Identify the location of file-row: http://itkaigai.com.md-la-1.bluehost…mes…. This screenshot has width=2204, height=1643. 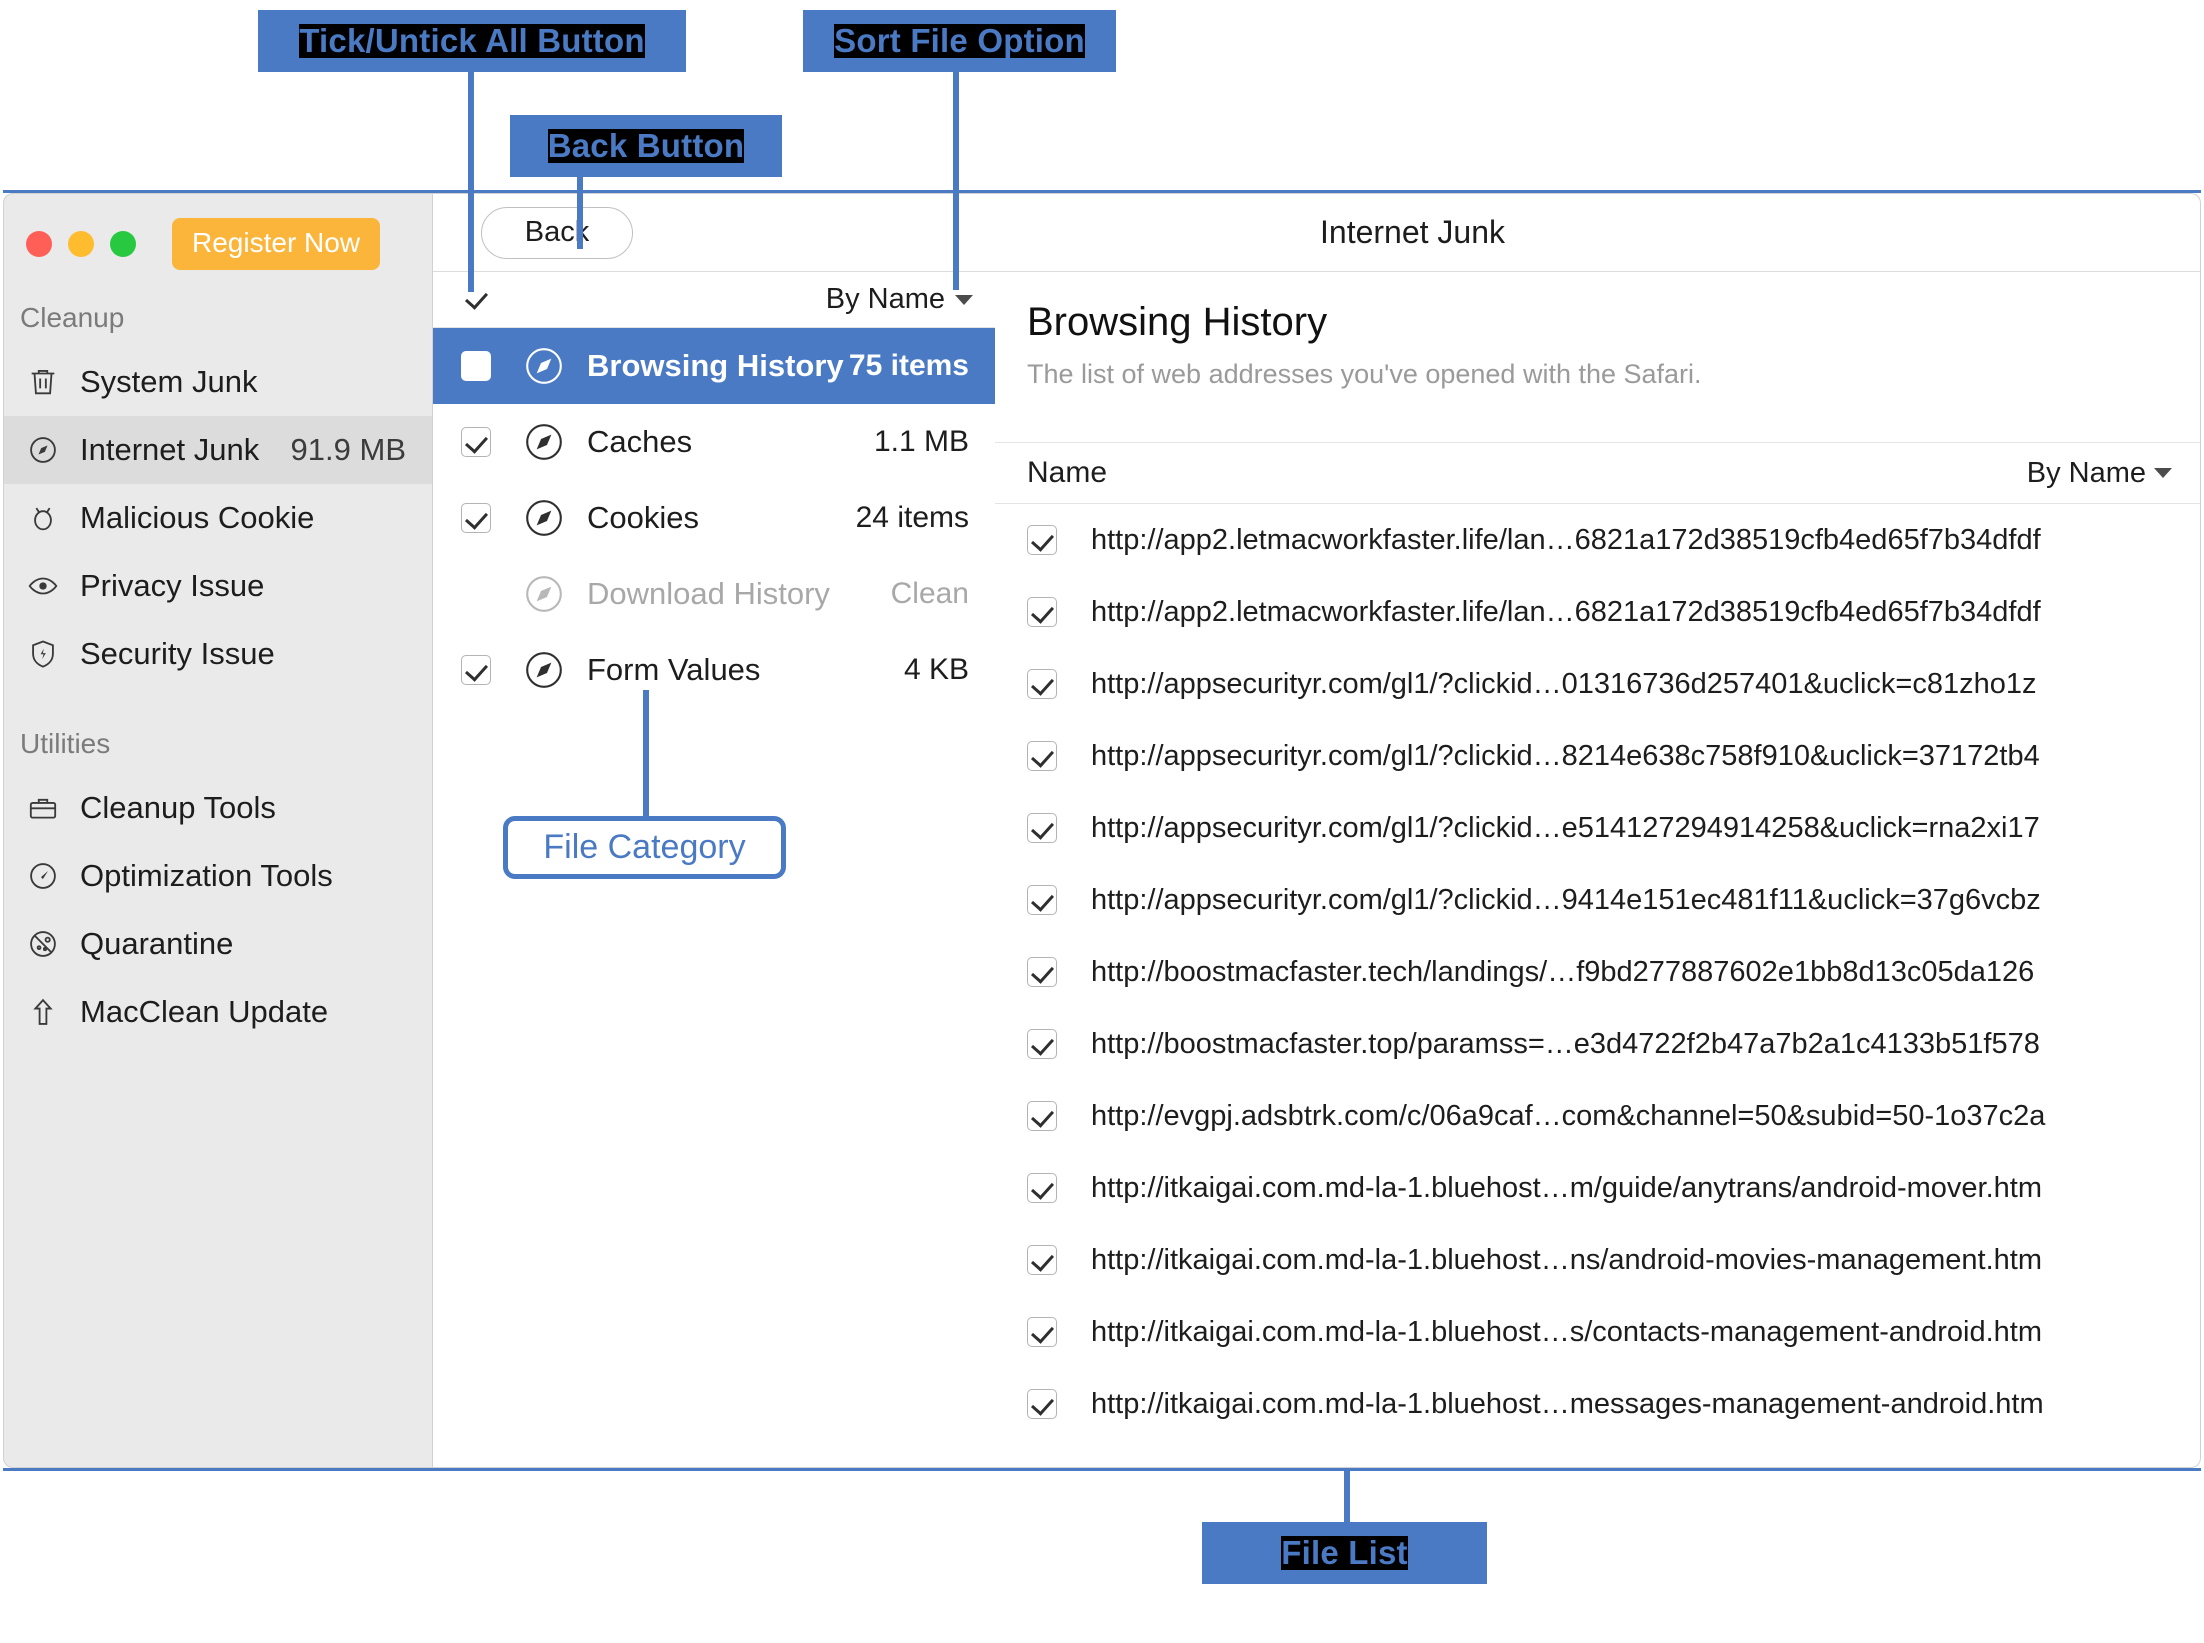
(1597, 1404).